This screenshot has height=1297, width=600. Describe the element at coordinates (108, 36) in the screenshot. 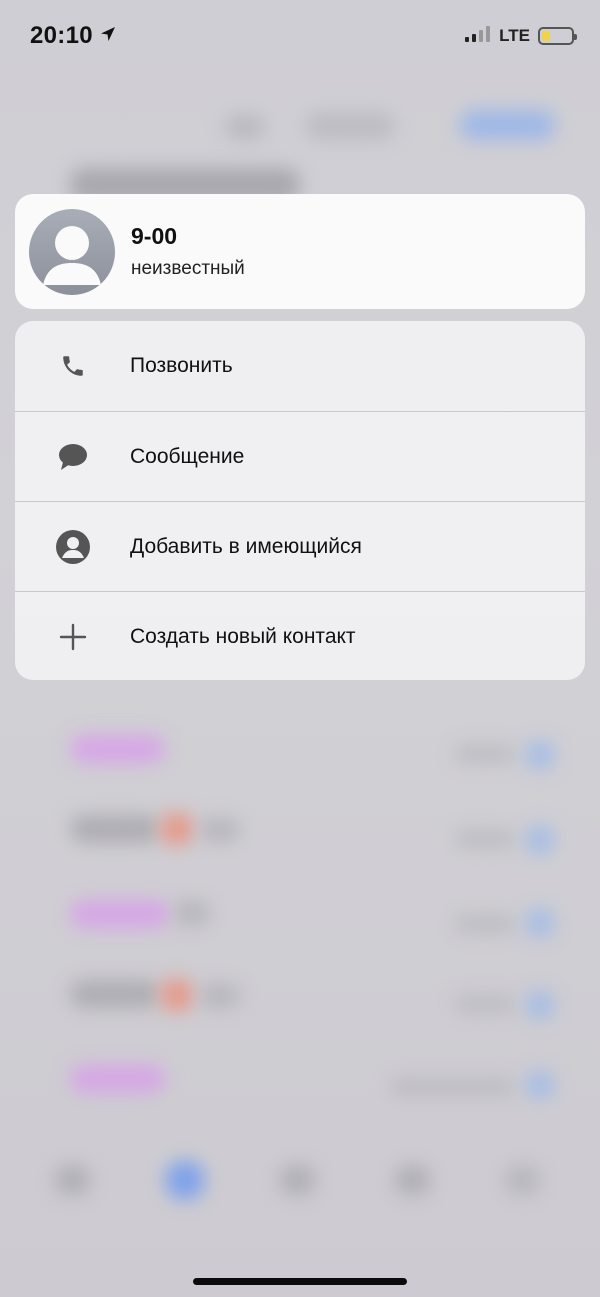

I see `location-arrow-icon` at that location.